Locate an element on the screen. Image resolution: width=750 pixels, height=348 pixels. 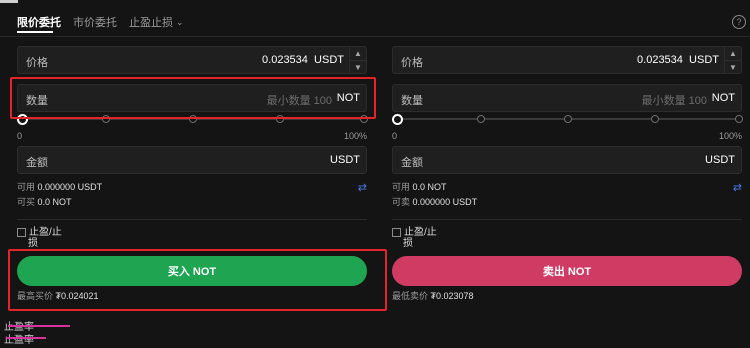
buy-tp-sl-checkbox: 止盈/止 损 is located at coordinates (39, 238).